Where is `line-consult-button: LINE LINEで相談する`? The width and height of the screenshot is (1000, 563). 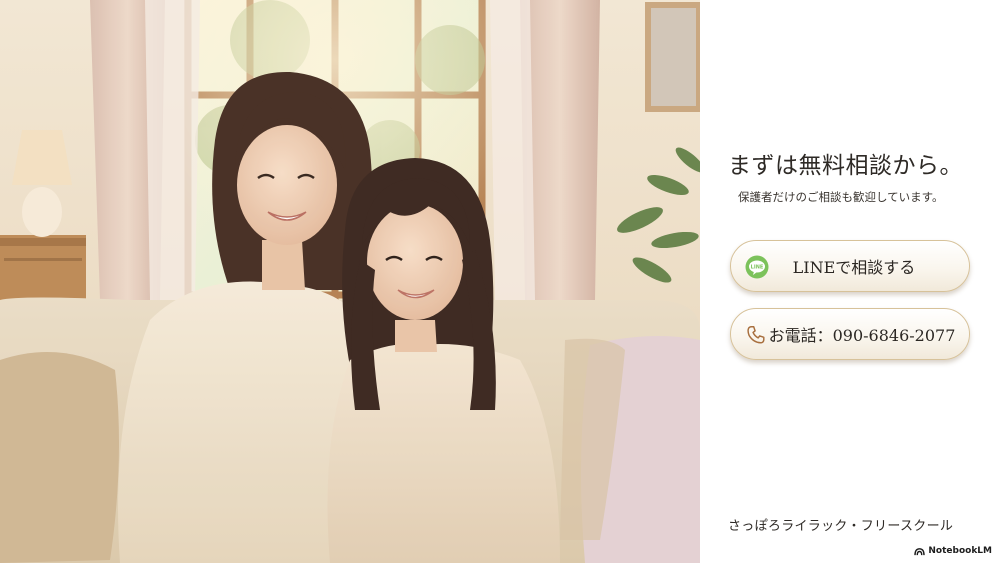 line-consult-button: LINE LINEで相談する is located at coordinates (850, 266).